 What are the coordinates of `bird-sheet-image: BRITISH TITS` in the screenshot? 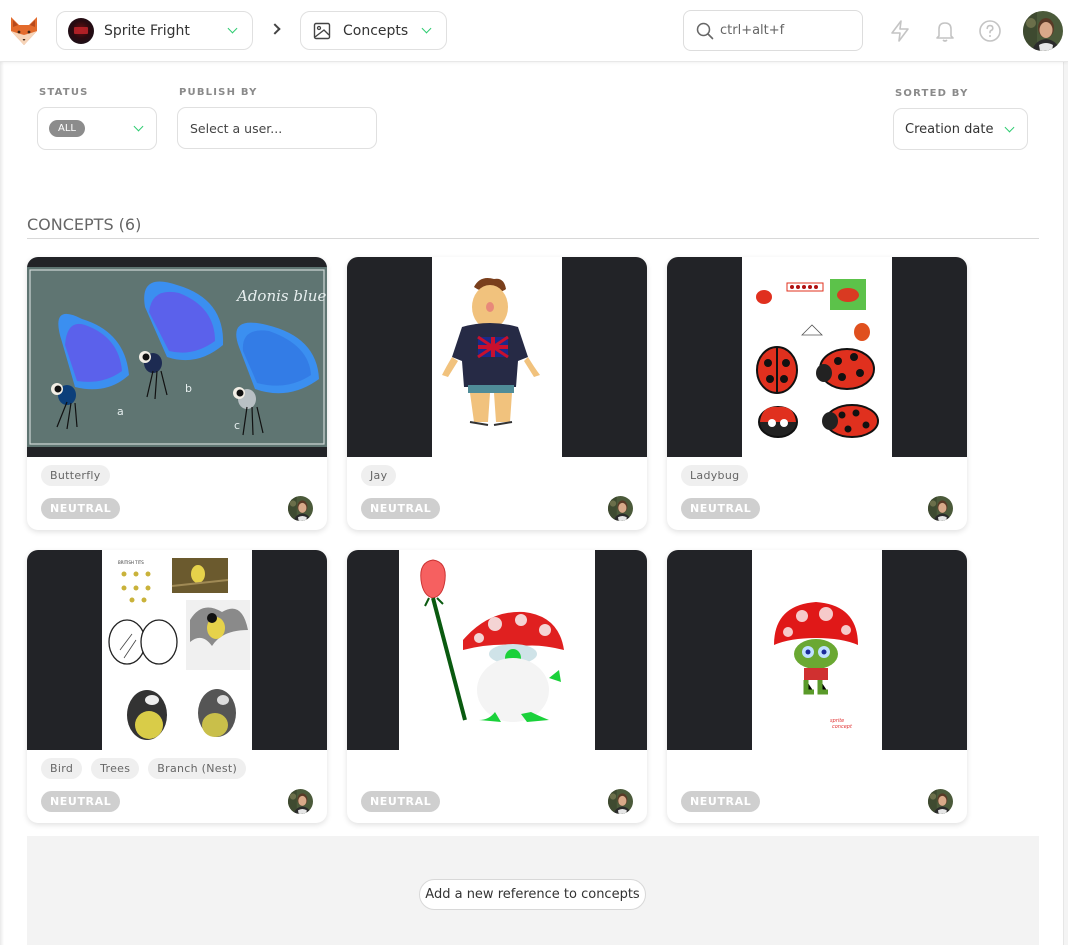 It's located at (177, 650).